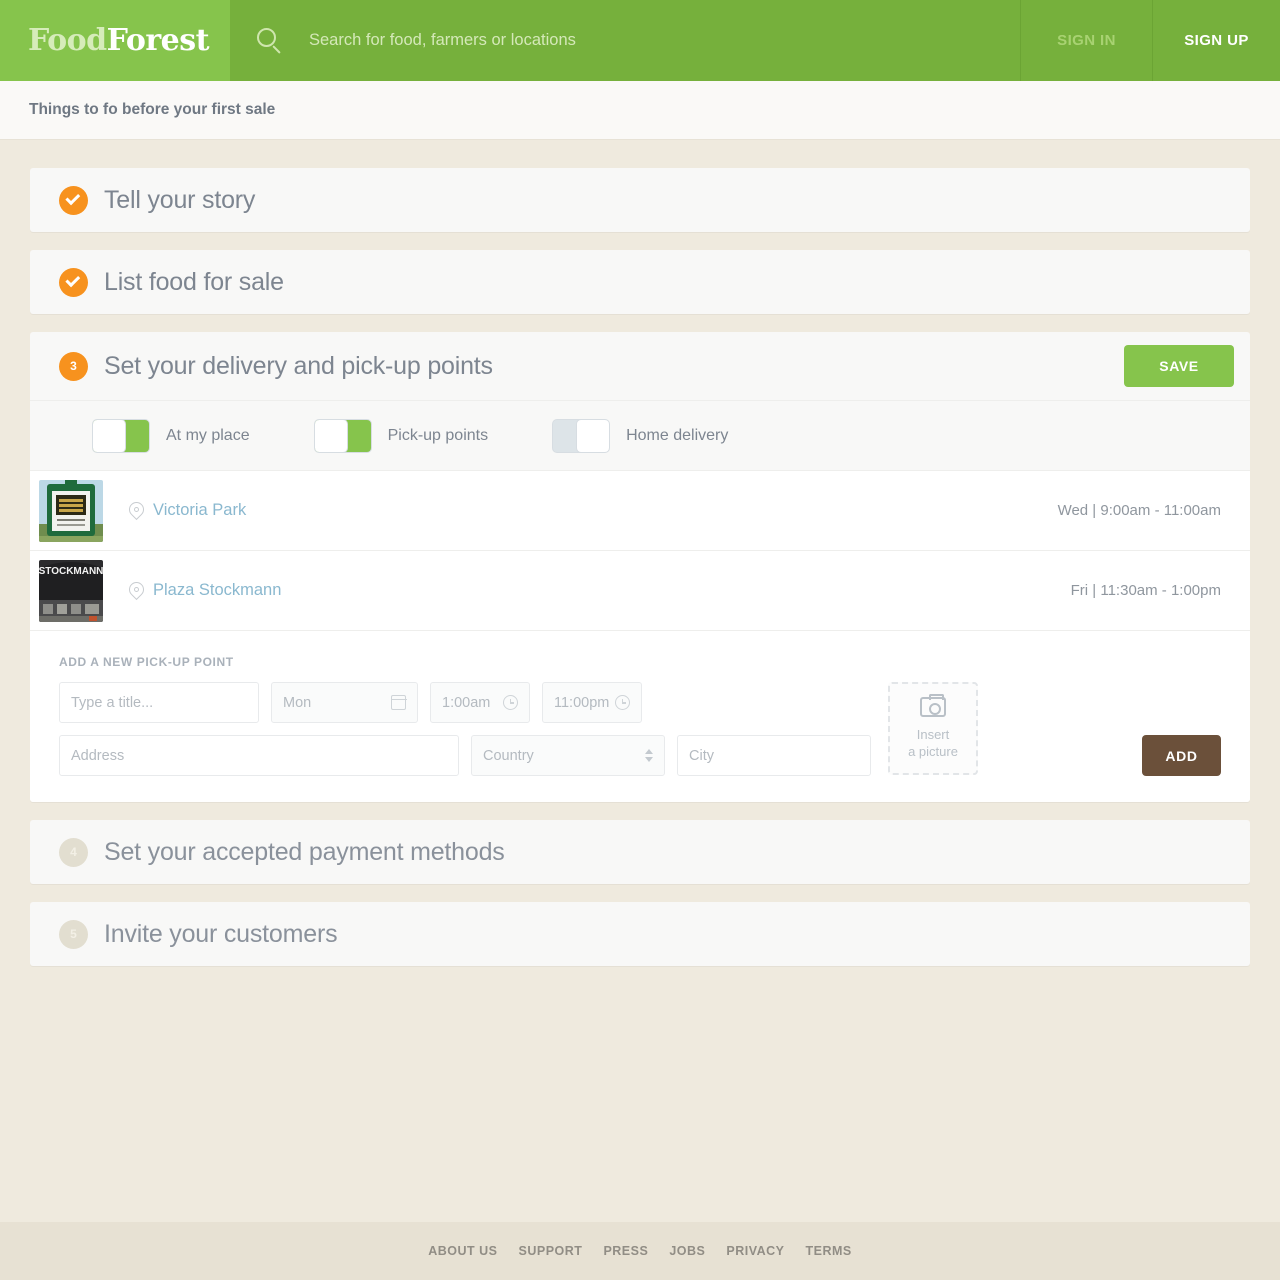  Describe the element at coordinates (270, 40) in the screenshot. I see `search-icon` at that location.